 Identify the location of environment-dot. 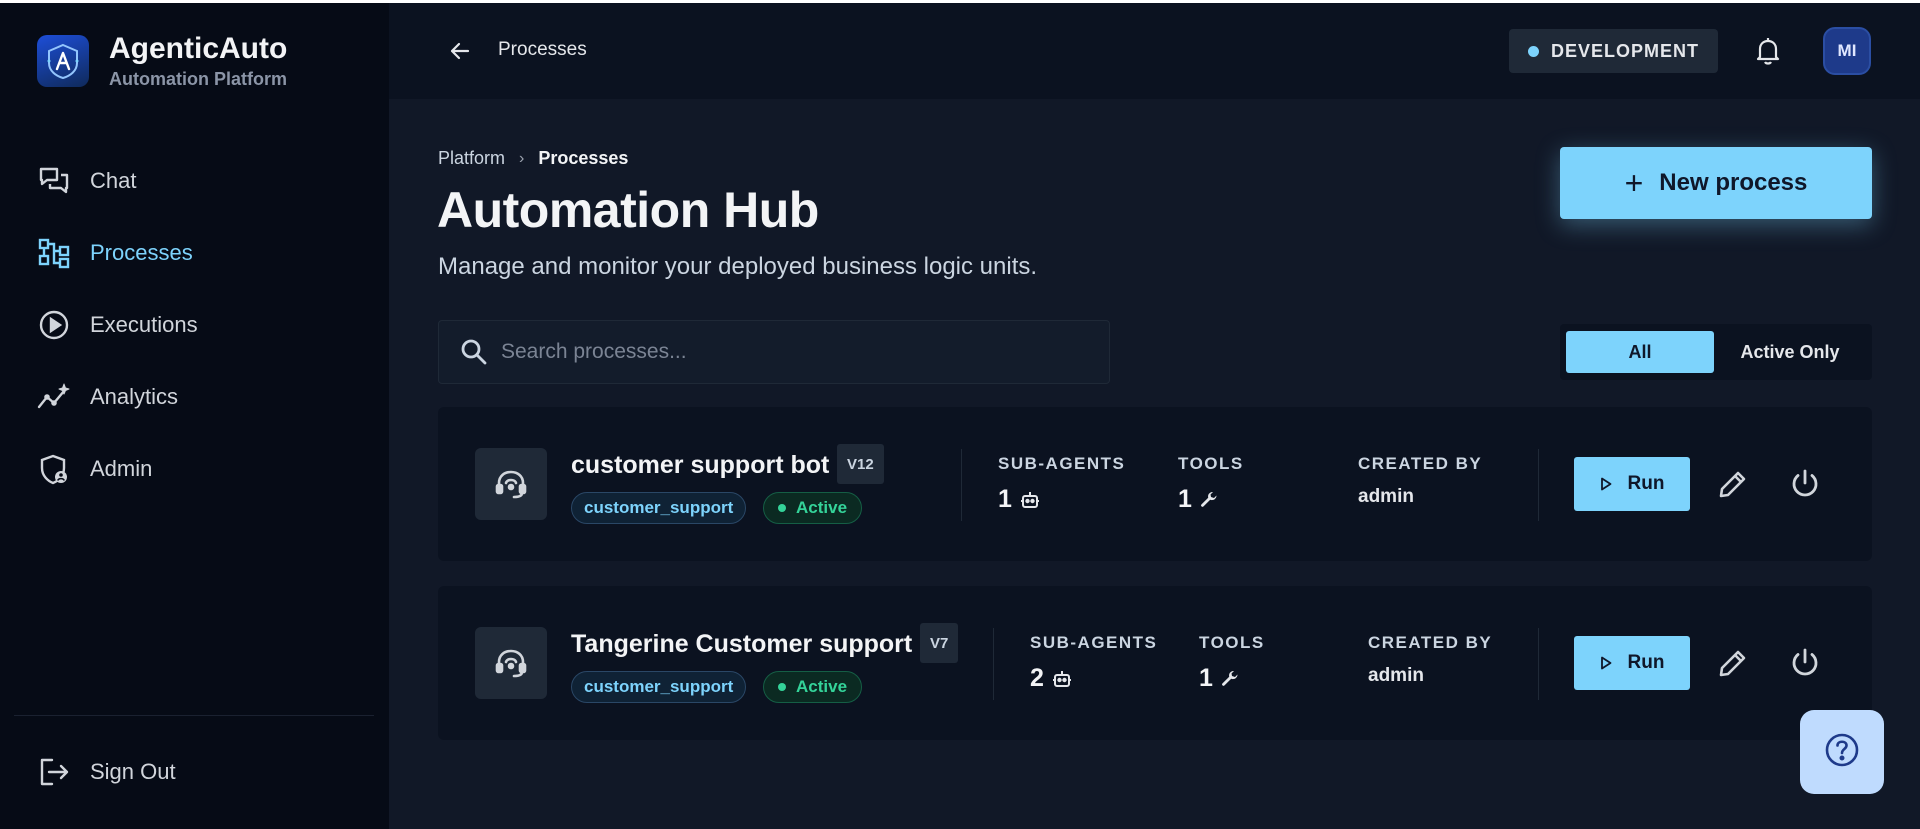
(1533, 51).